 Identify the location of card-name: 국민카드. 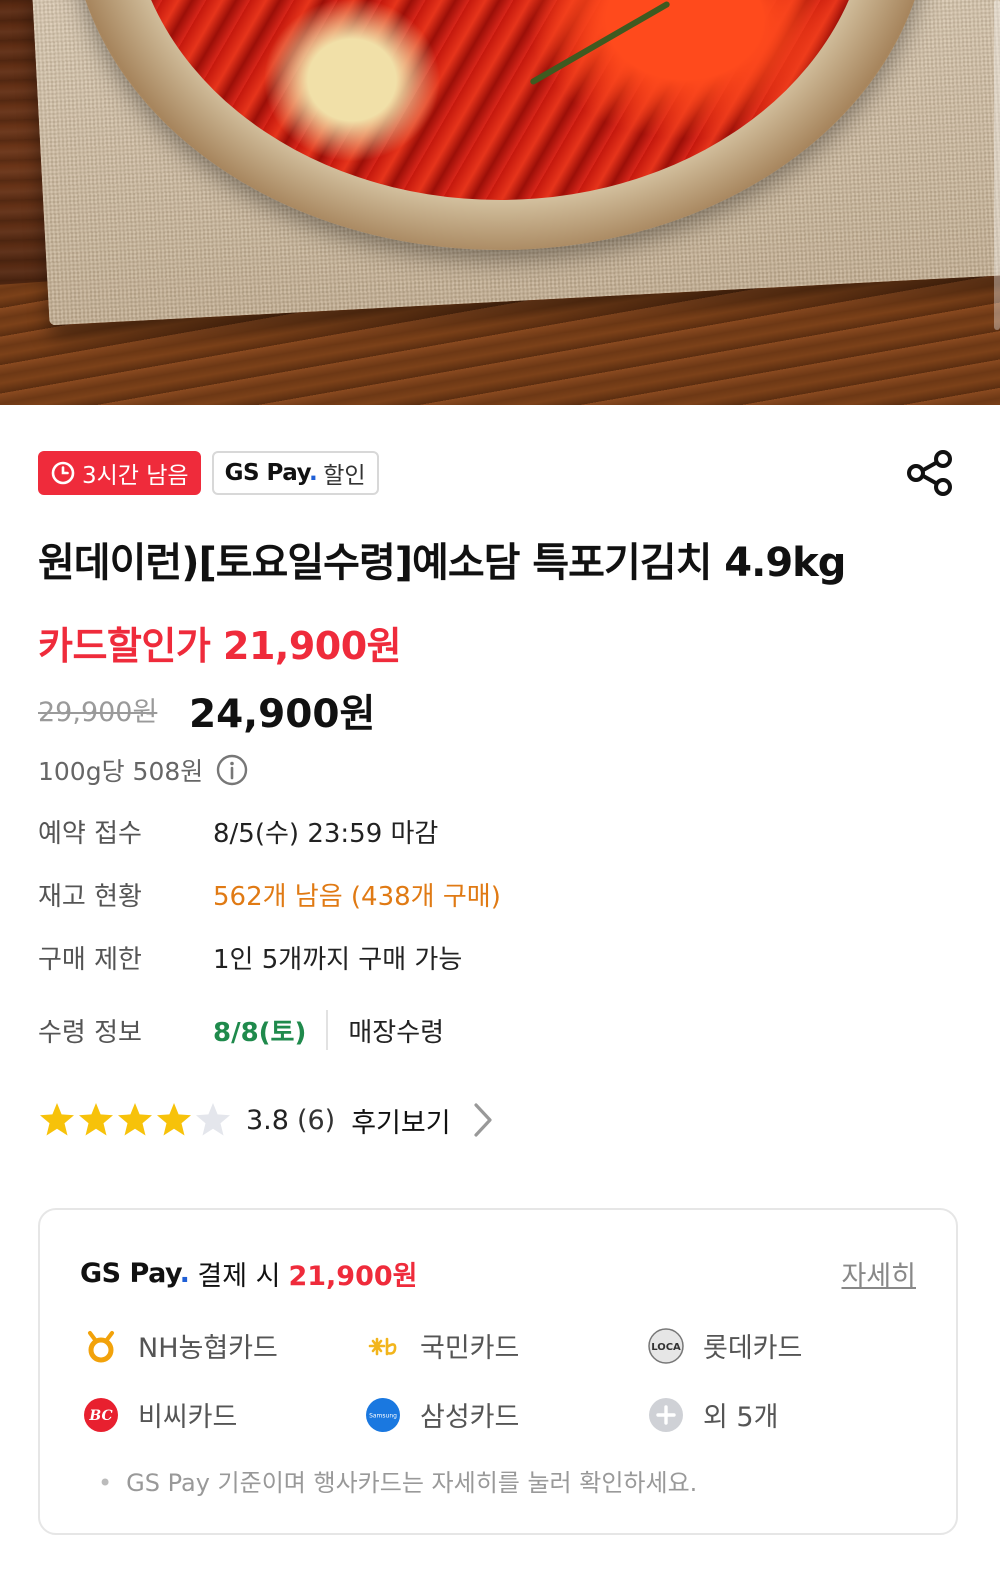
(470, 1348).